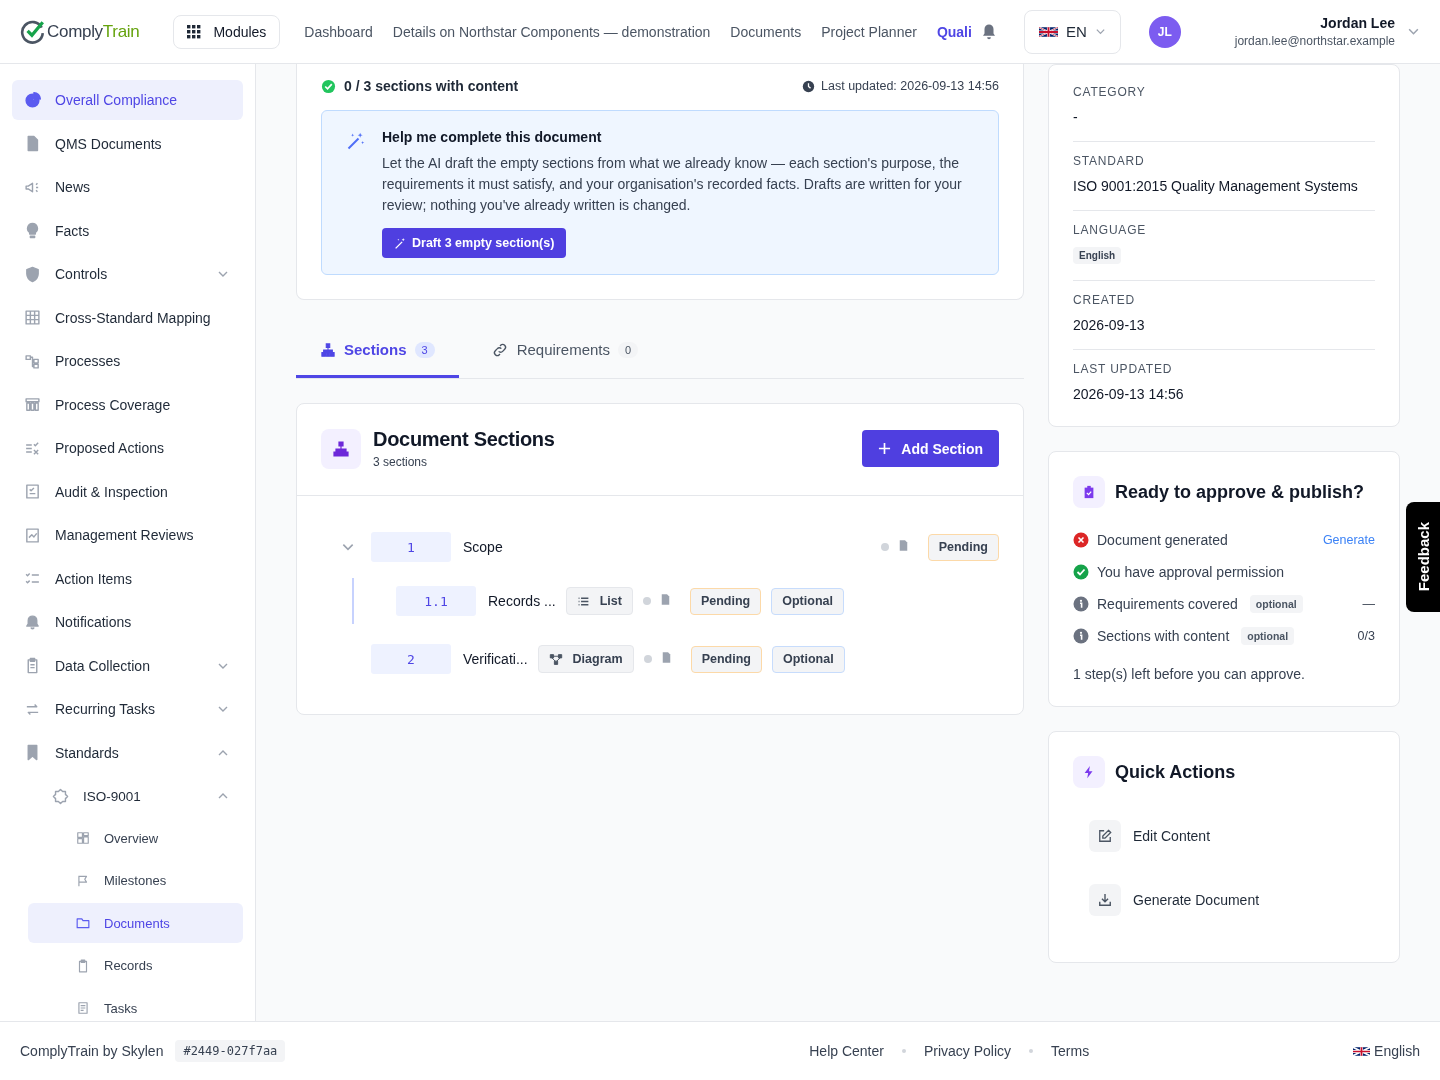 The image size is (1440, 1080). Describe the element at coordinates (1167, 604) in the screenshot. I see `checklist-item: Requirements covered` at that location.